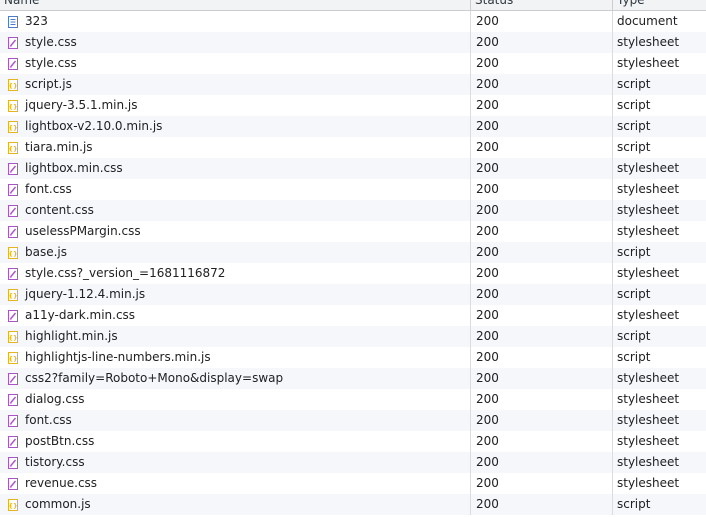 This screenshot has height=517, width=706. Describe the element at coordinates (235, 147) in the screenshot. I see `name-cell: {} tiara.min.js` at that location.